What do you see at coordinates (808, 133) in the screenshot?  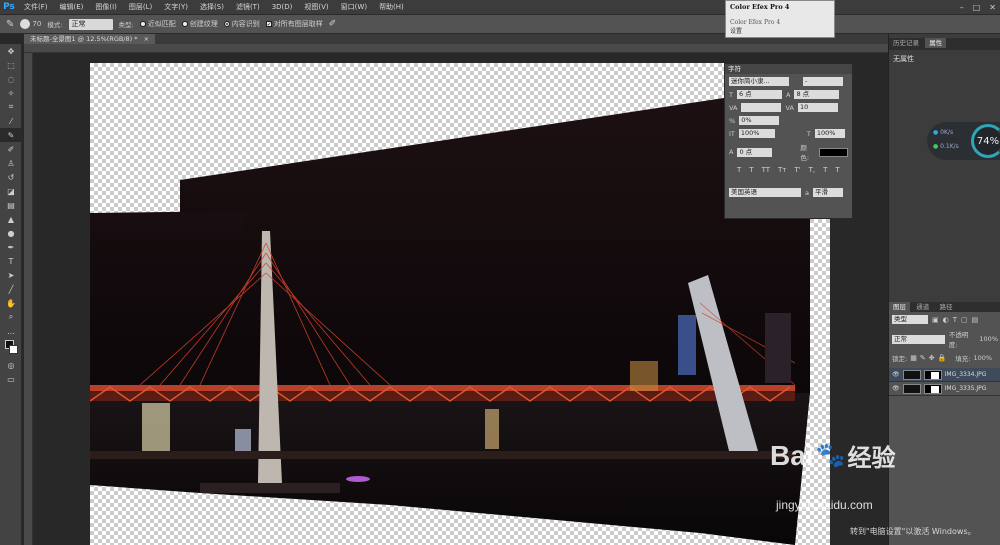 I see `horizontal-scale-icon: T` at bounding box center [808, 133].